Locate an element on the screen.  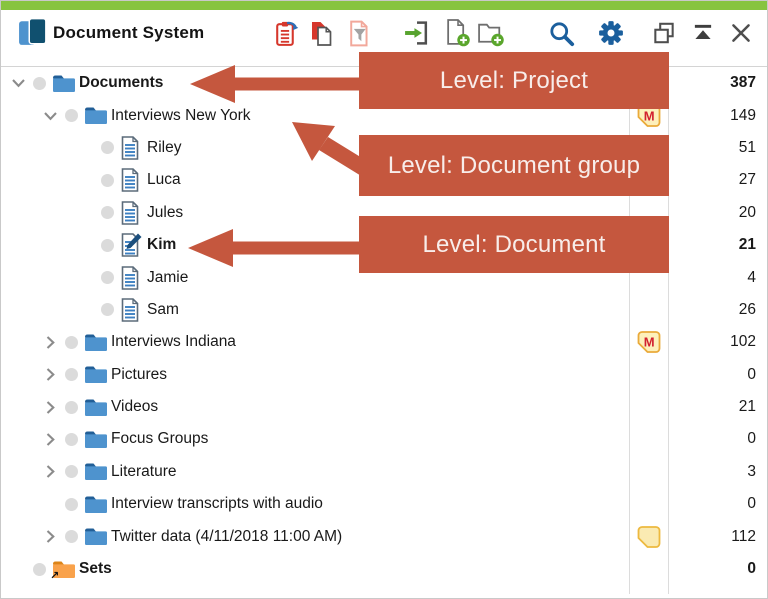
row-label: Pictures is located at coordinates (139, 374).